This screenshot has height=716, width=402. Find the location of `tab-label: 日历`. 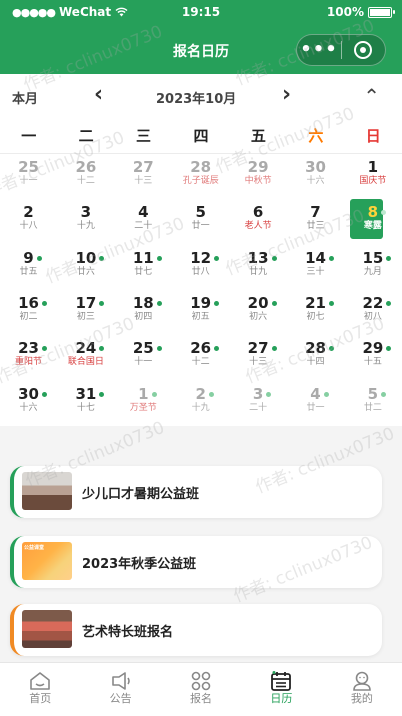

tab-label: 日历 is located at coordinates (281, 698).